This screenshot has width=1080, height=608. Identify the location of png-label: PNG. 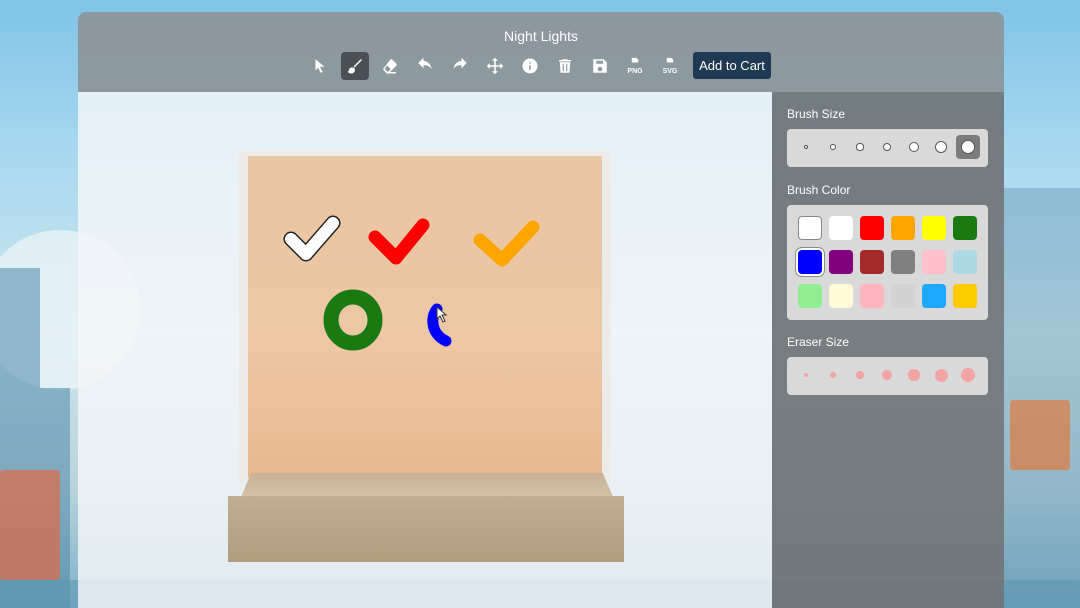
(635, 71).